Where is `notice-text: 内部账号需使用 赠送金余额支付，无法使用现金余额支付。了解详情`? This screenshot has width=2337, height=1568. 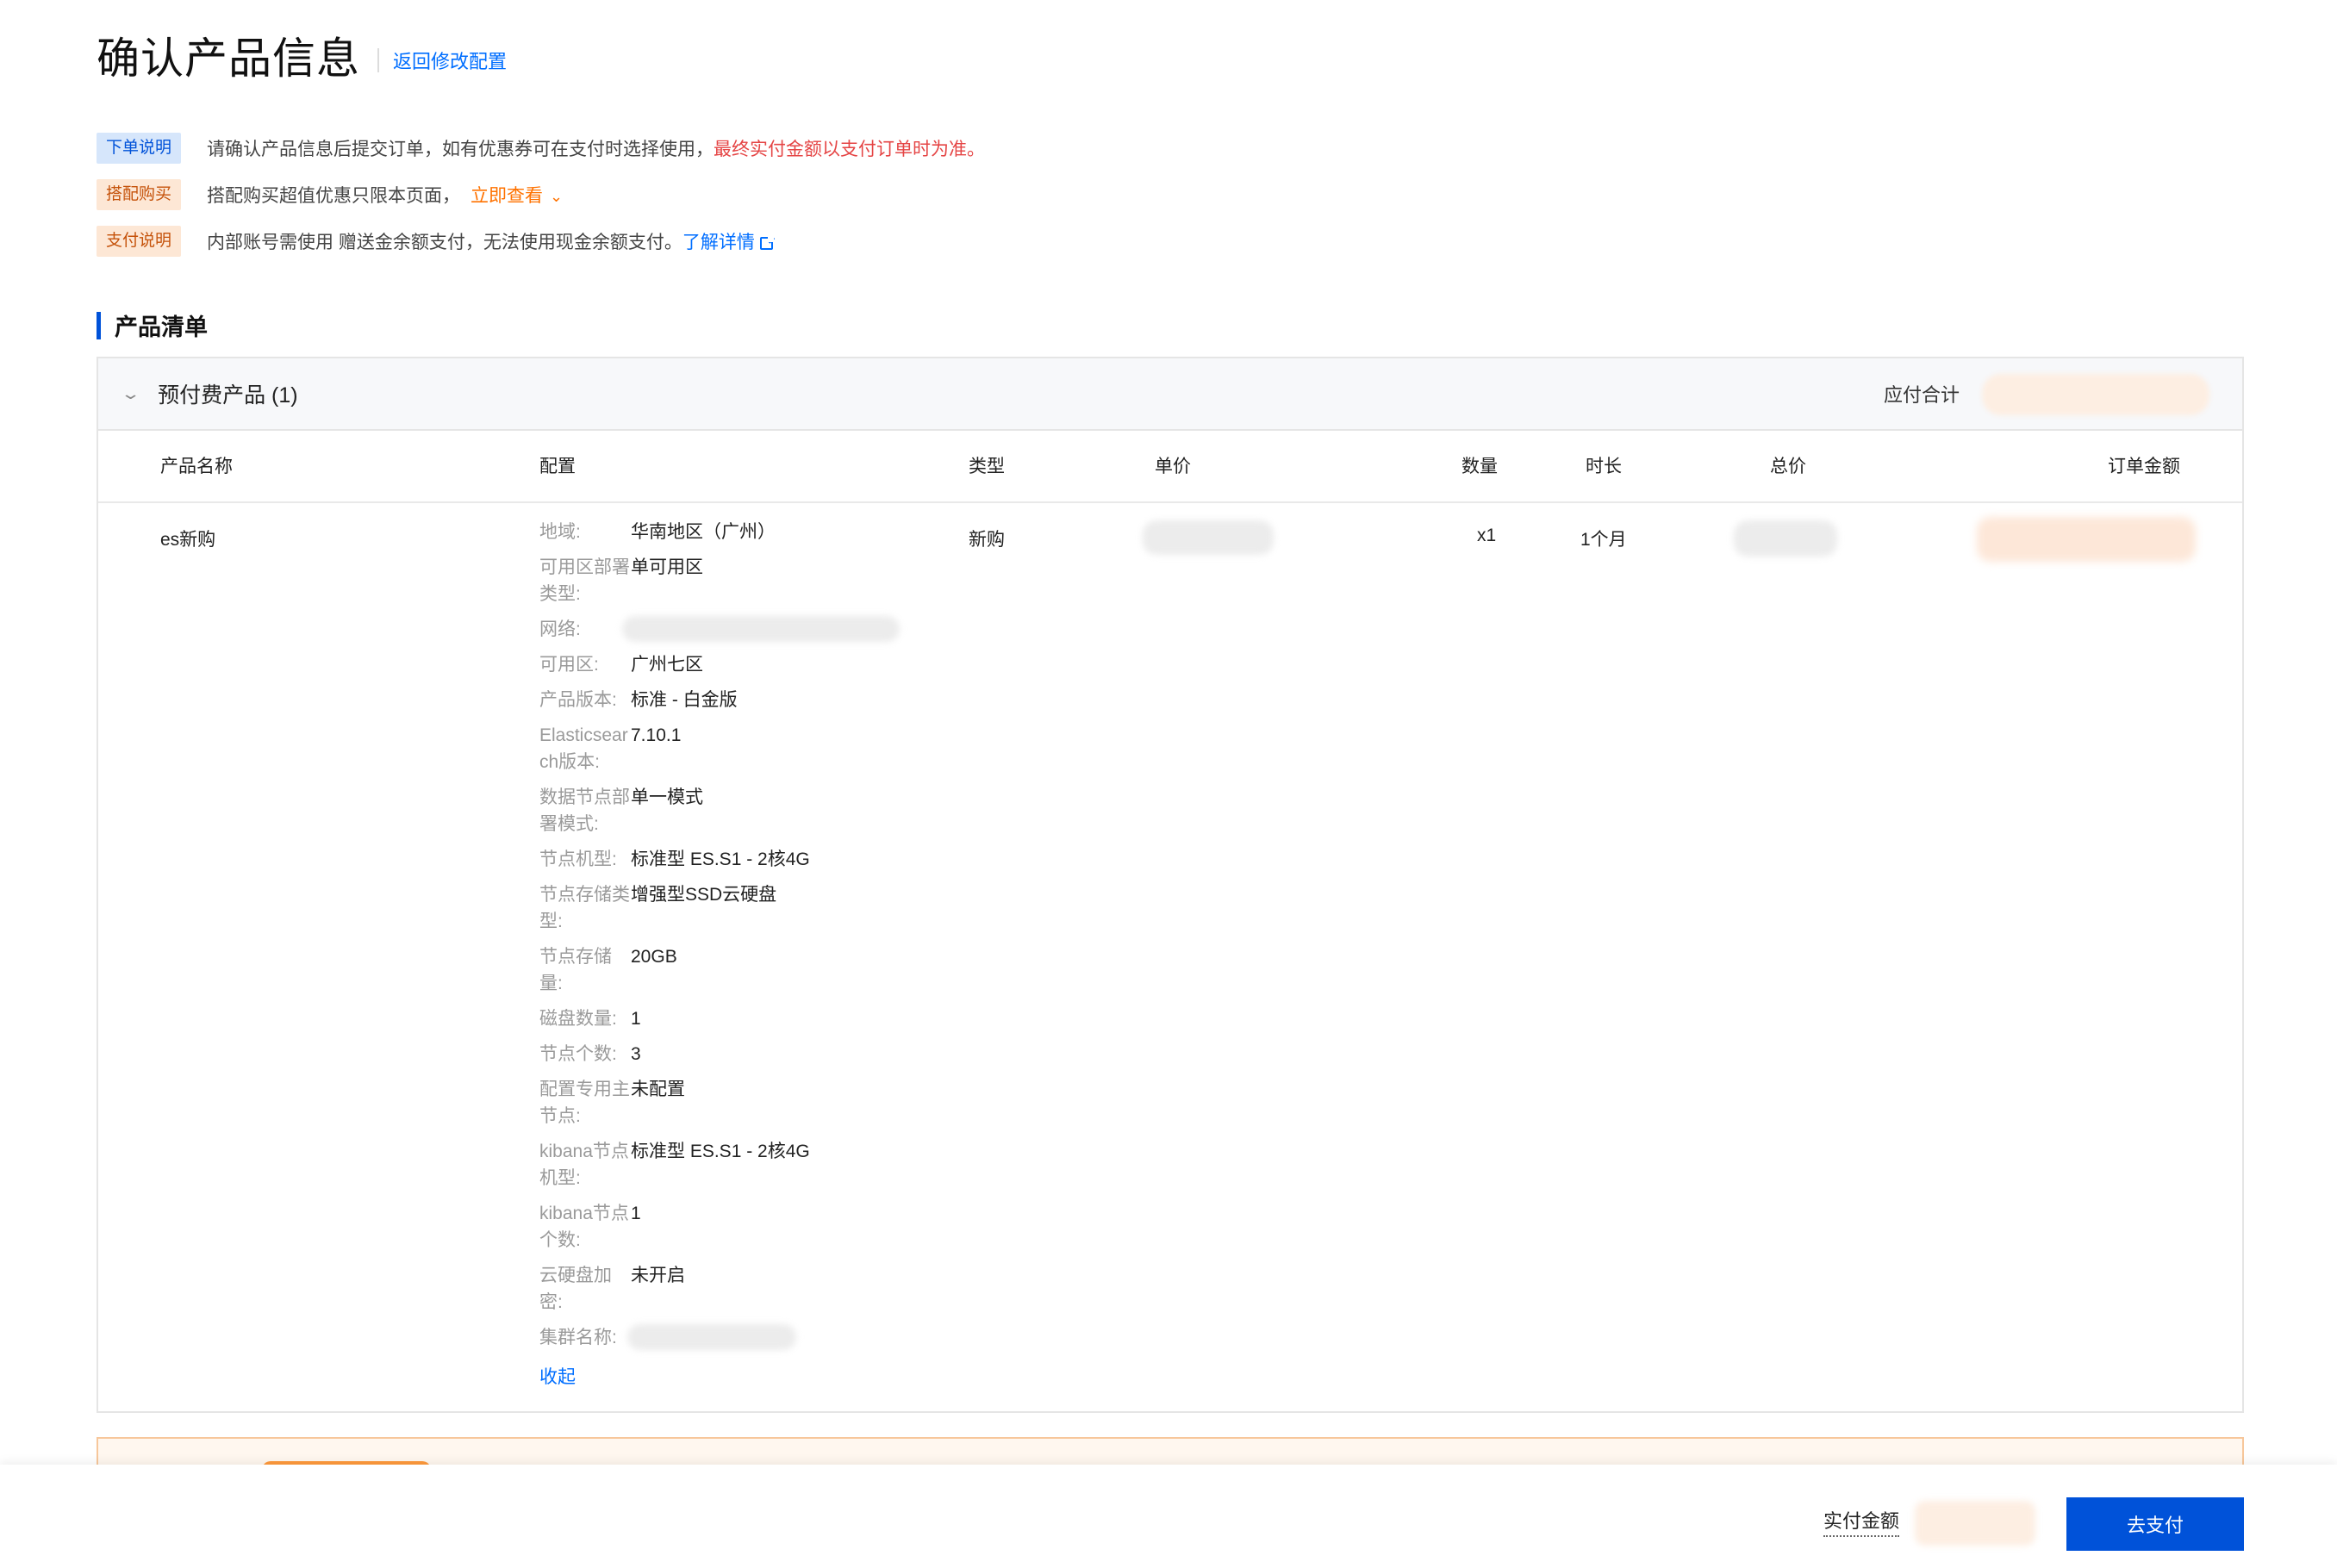
notice-text: 内部账号需使用 赠送金余额支付，无法使用现金余额支付。了解详情 is located at coordinates (490, 241).